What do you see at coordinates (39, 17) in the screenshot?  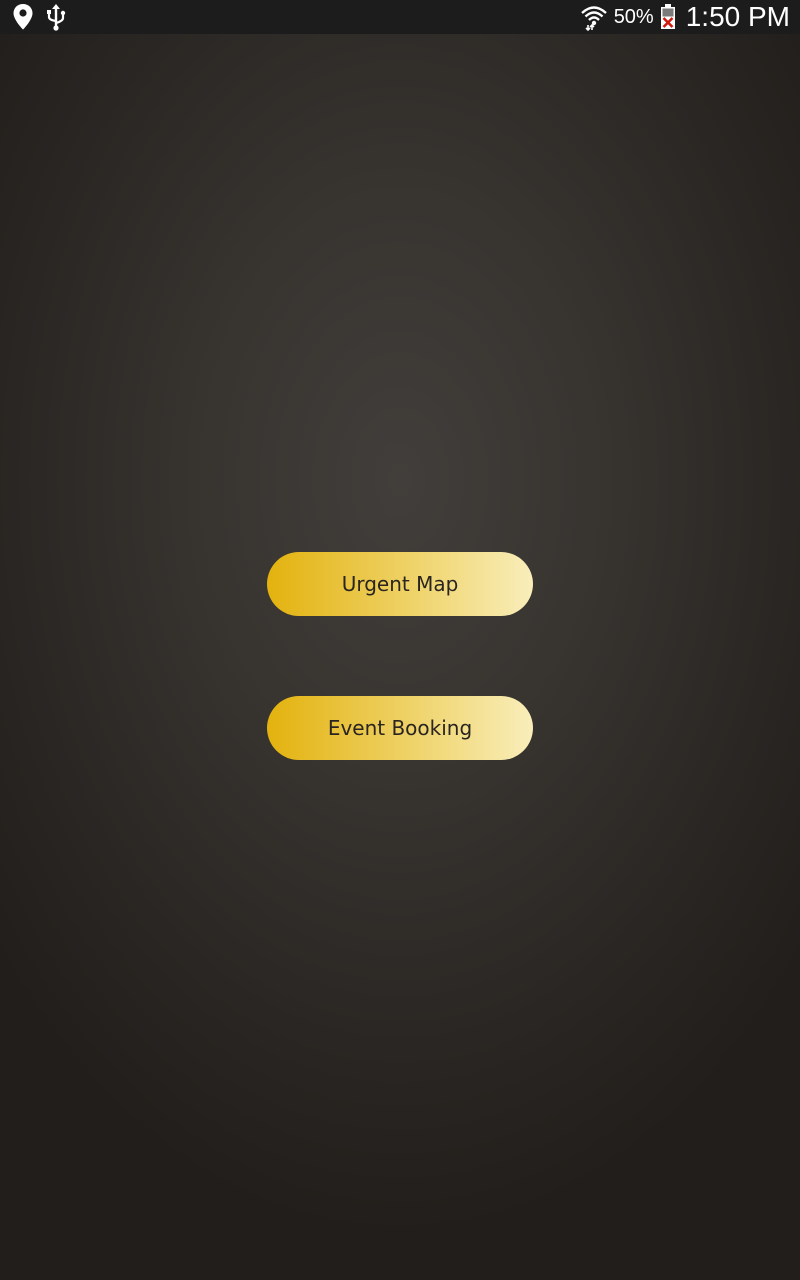 I see `status-left-icons` at bounding box center [39, 17].